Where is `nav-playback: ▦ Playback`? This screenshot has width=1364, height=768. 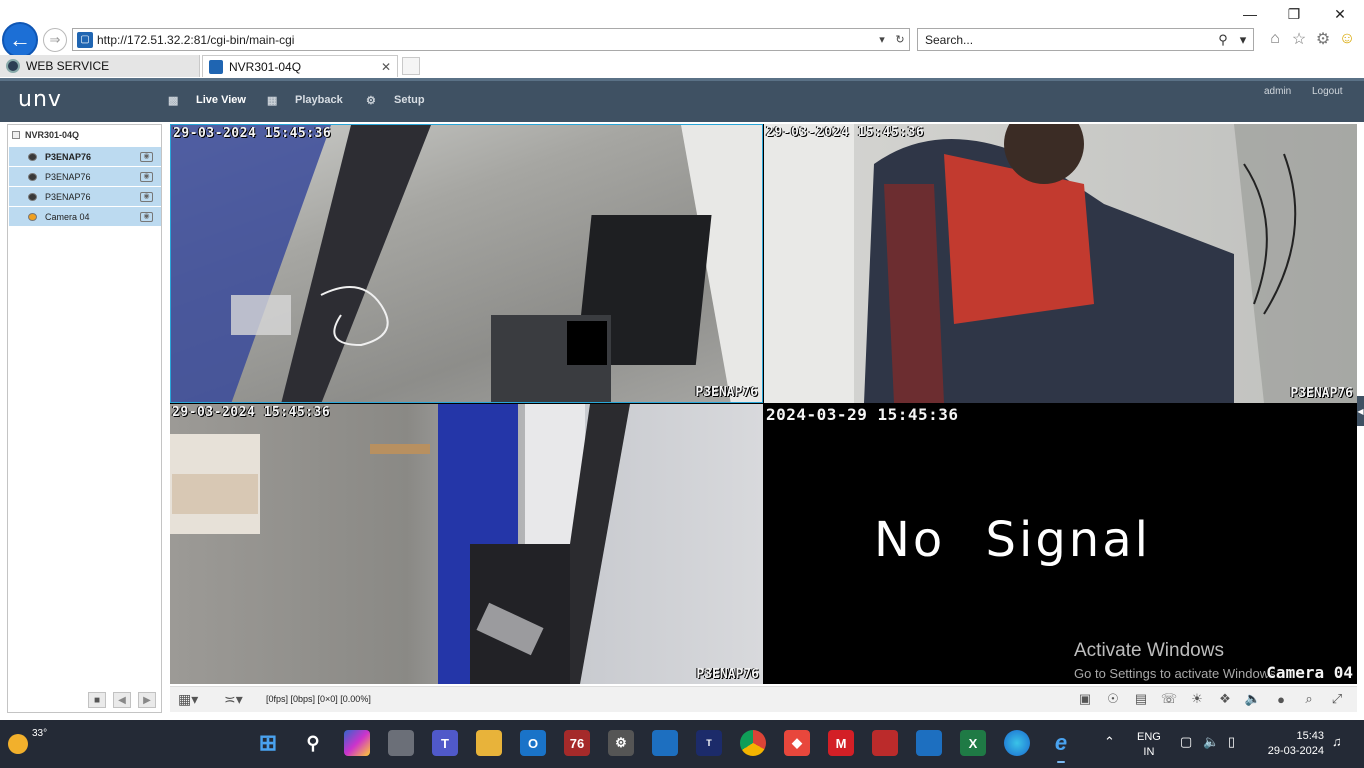
nav-playback: ▦ Playback is located at coordinates (305, 100).